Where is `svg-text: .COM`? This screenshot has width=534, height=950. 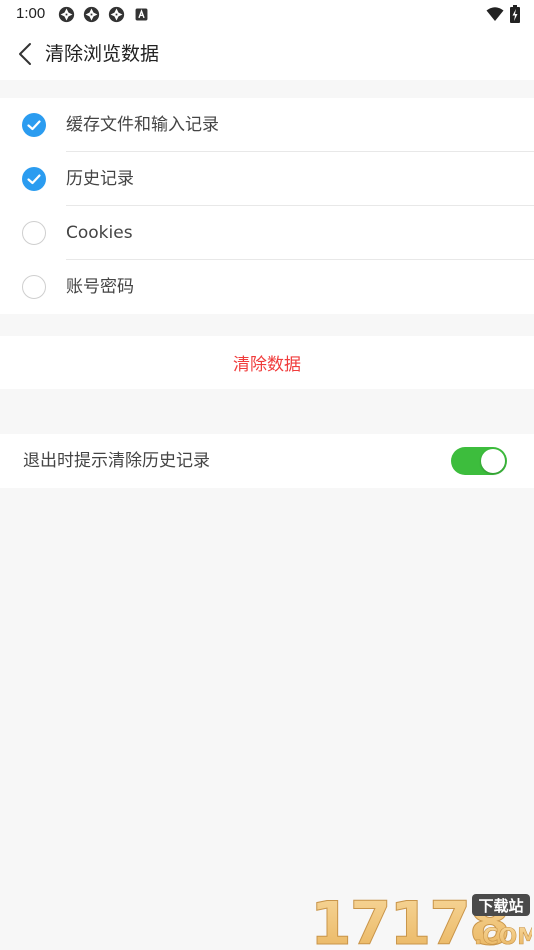 svg-text: .COM is located at coordinates (503, 936).